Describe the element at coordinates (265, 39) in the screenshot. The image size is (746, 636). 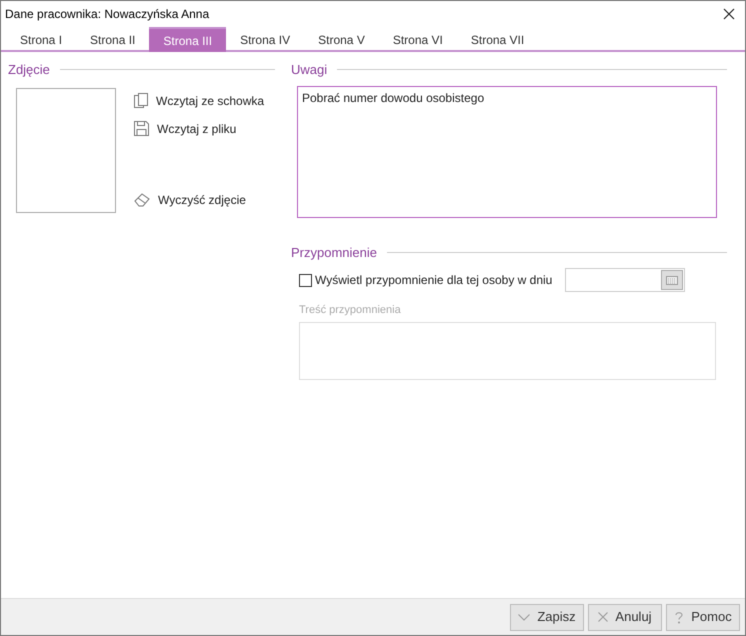
I see `tab: Strona IV` at that location.